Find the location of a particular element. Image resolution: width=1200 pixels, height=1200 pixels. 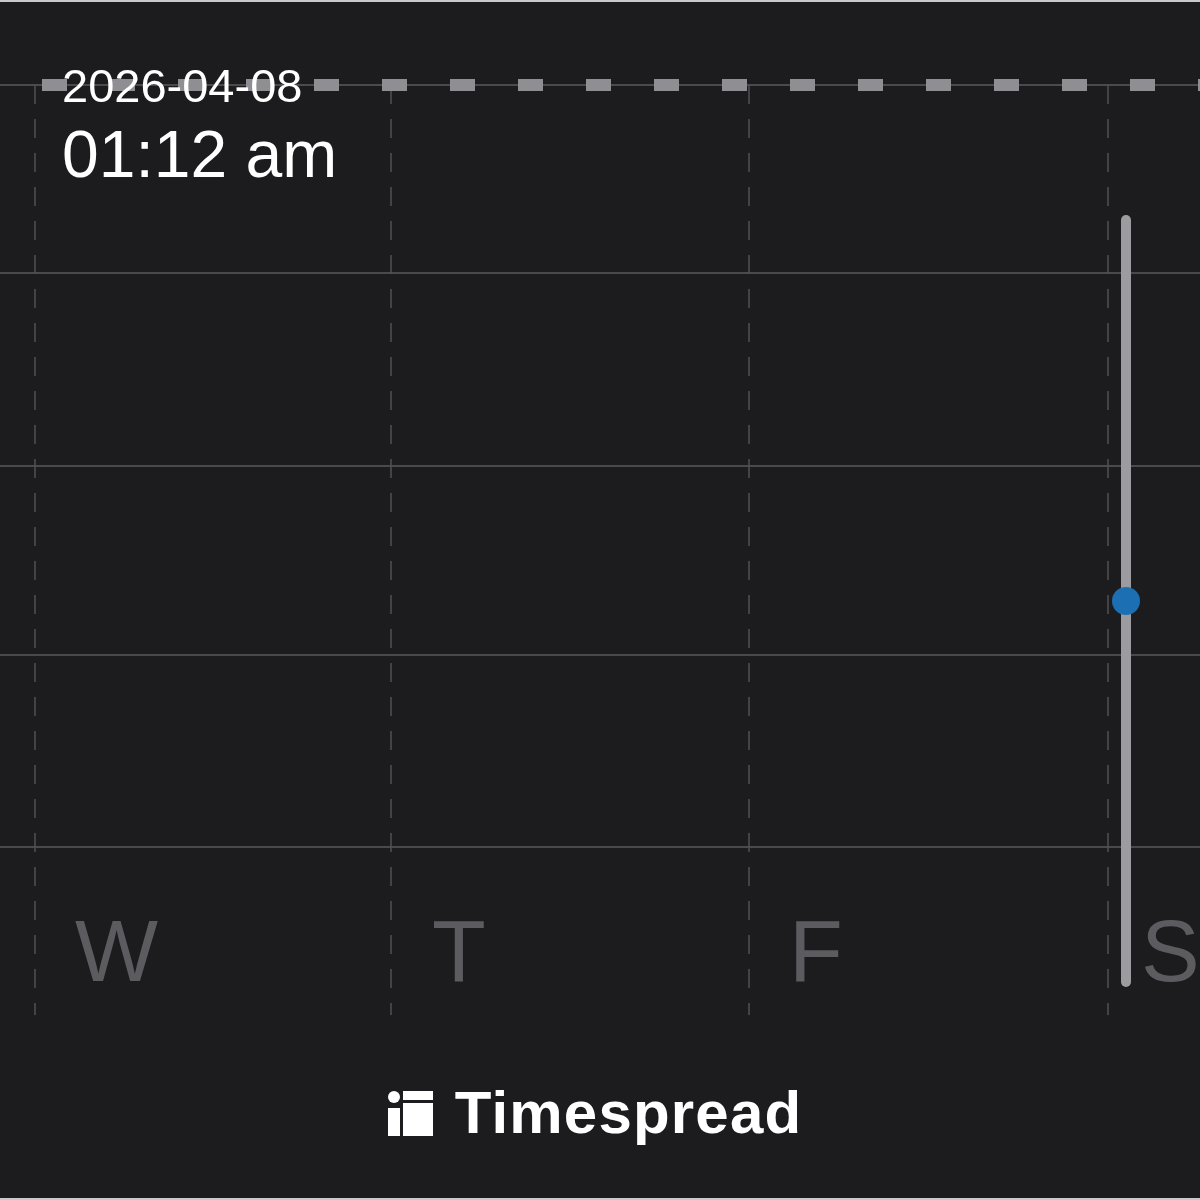

weekday-label: F is located at coordinates (816, 950).